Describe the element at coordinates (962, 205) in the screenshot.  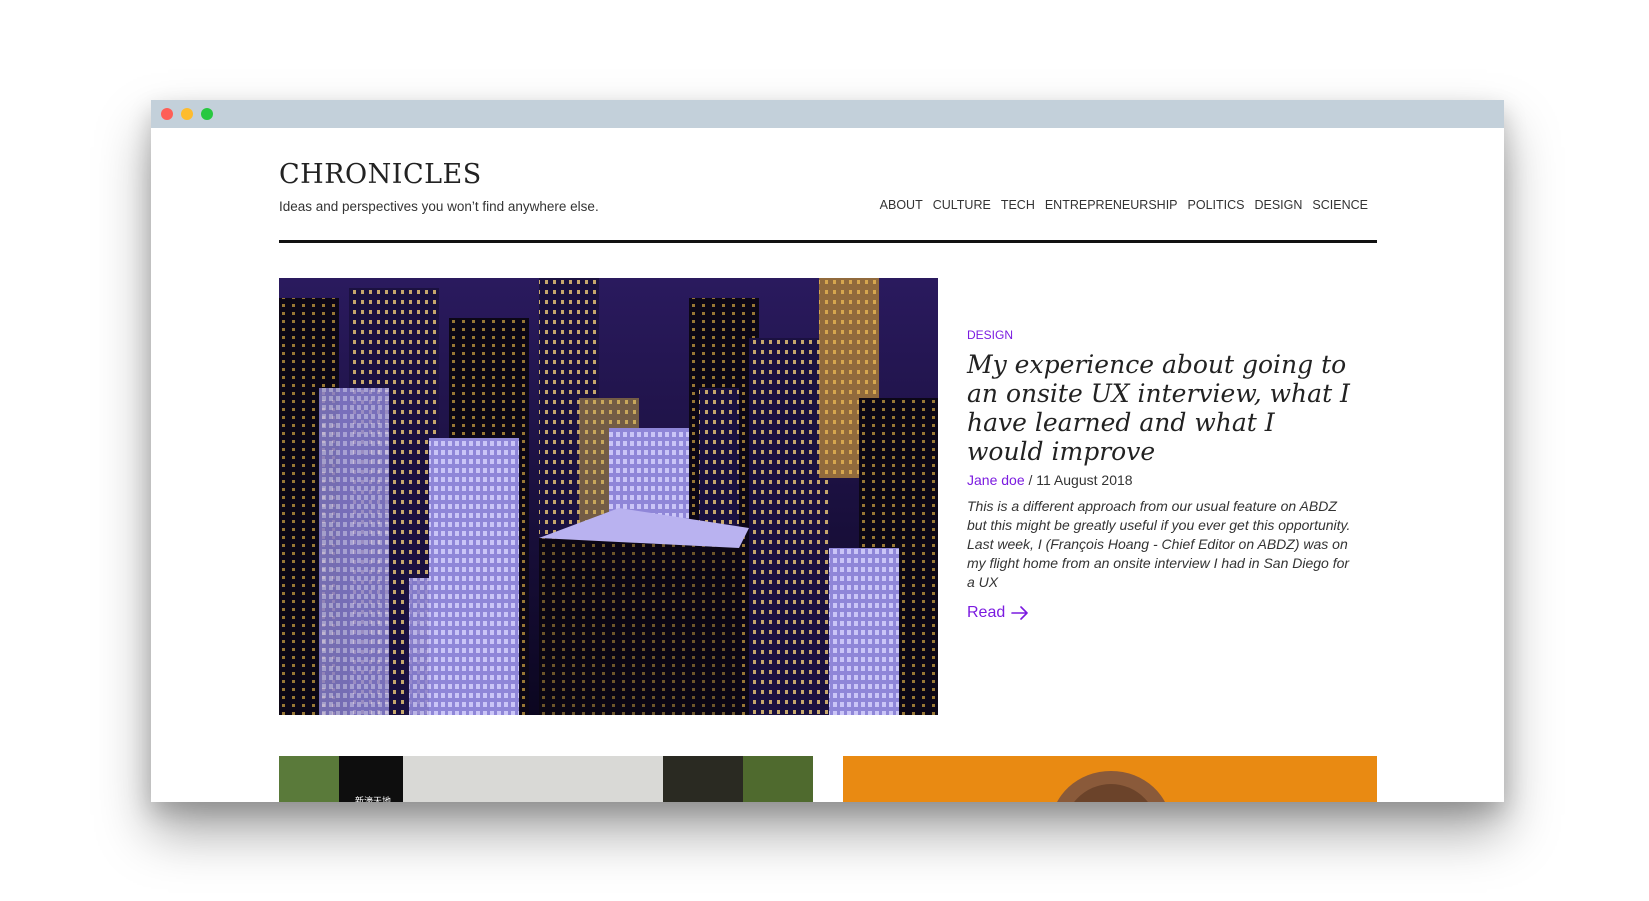
I see `nav-culture: CULTURE` at that location.